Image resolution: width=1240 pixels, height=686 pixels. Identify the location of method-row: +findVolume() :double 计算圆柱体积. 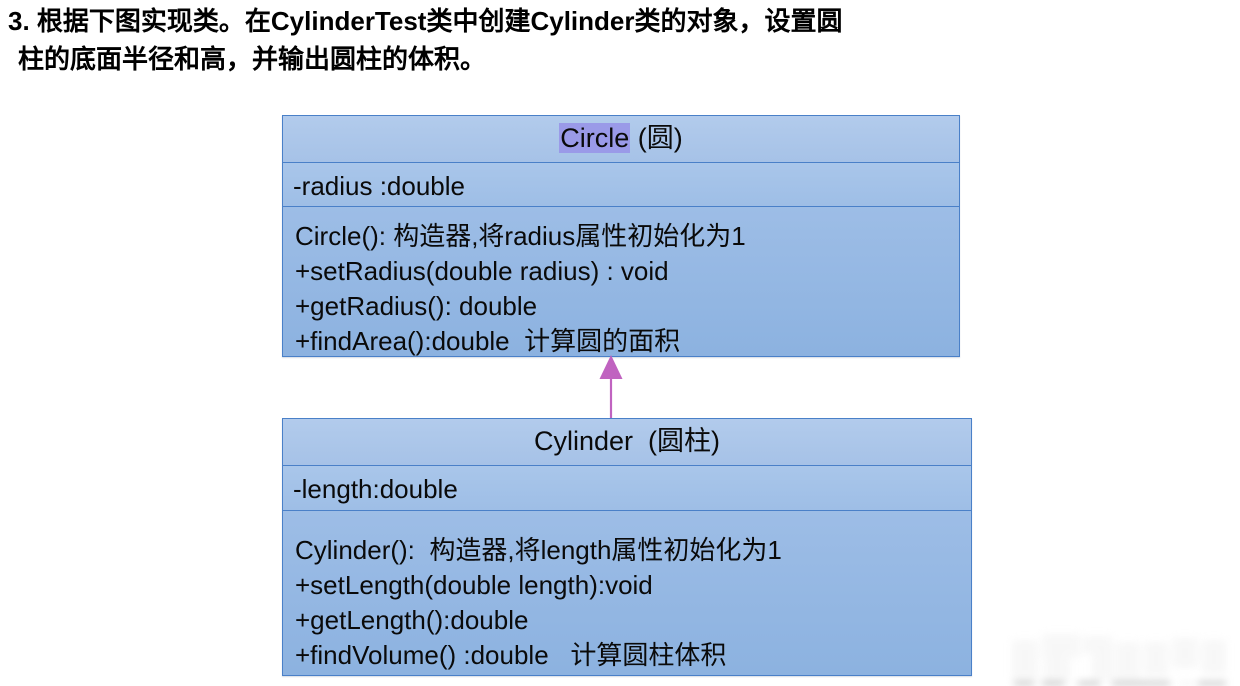
(511, 655).